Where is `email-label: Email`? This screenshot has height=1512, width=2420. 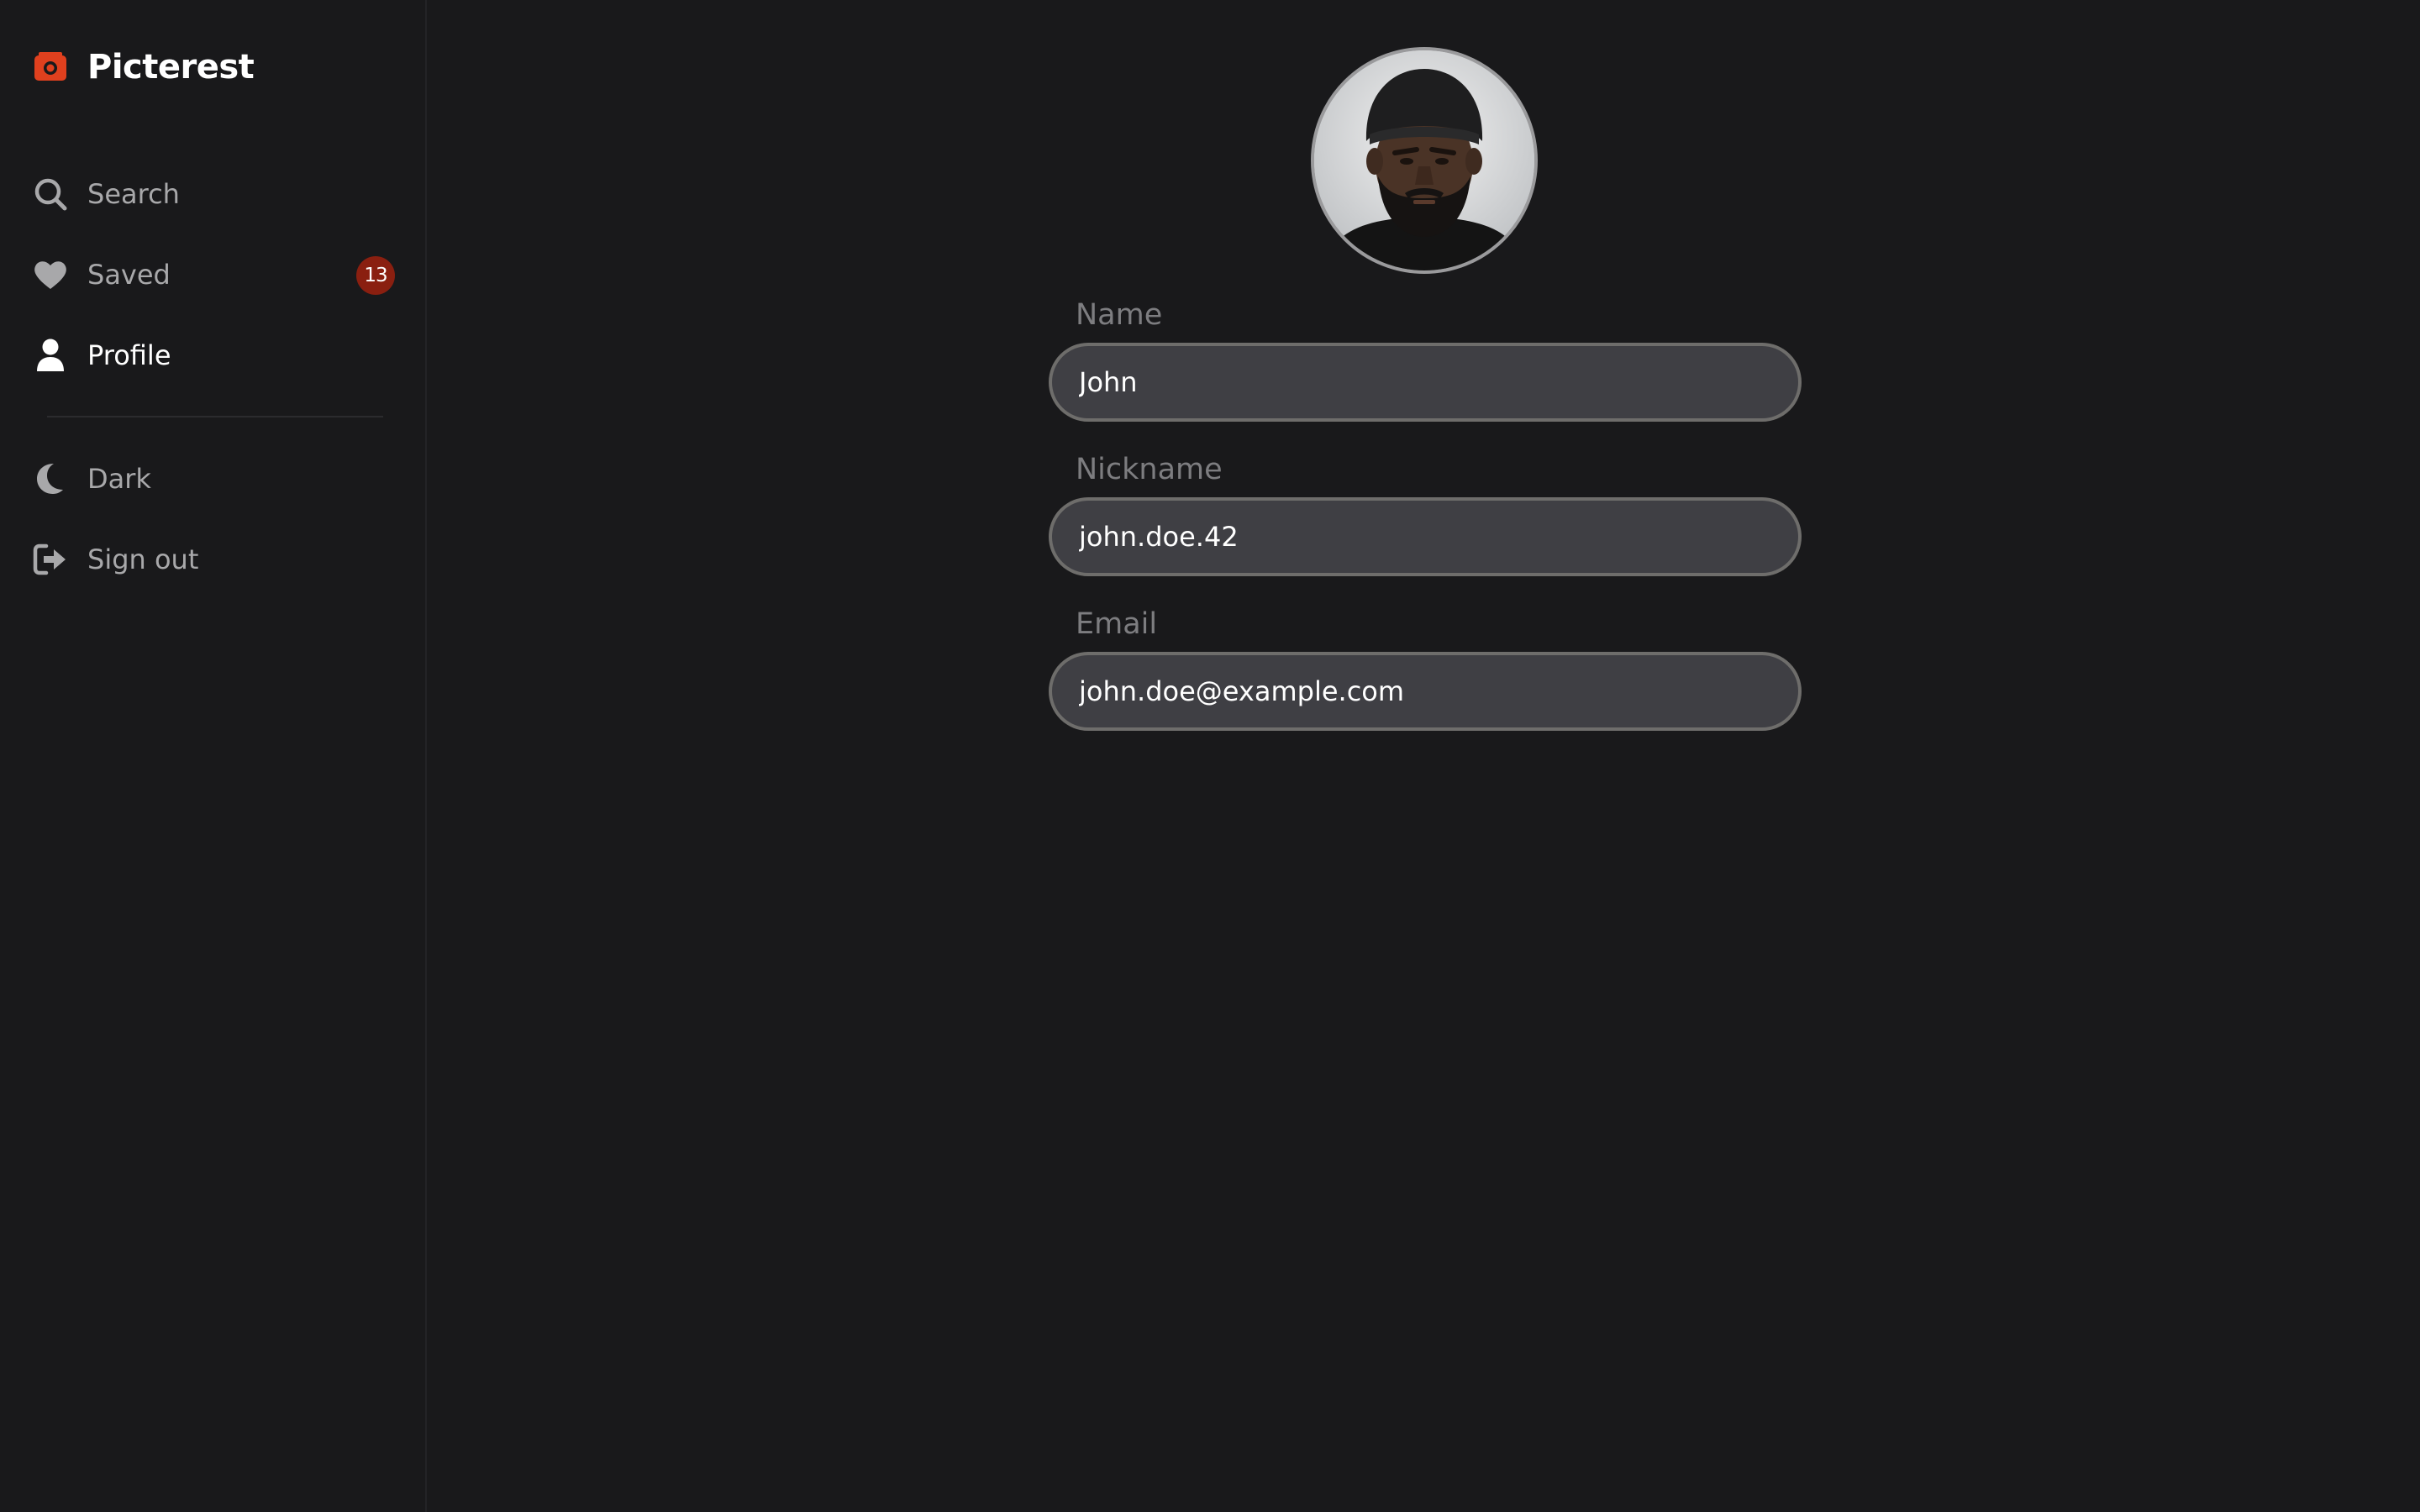
email-label: Email is located at coordinates (1117, 624).